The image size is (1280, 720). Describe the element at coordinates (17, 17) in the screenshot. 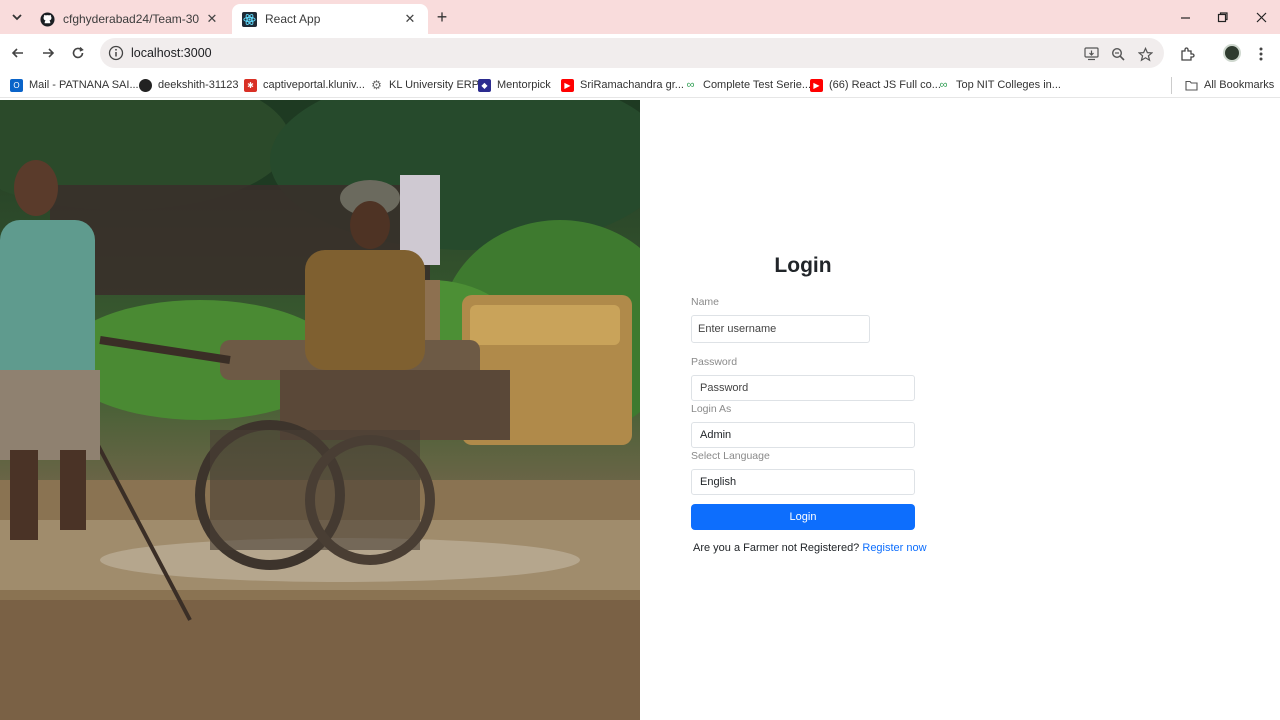

I see `tab-search-icon` at that location.